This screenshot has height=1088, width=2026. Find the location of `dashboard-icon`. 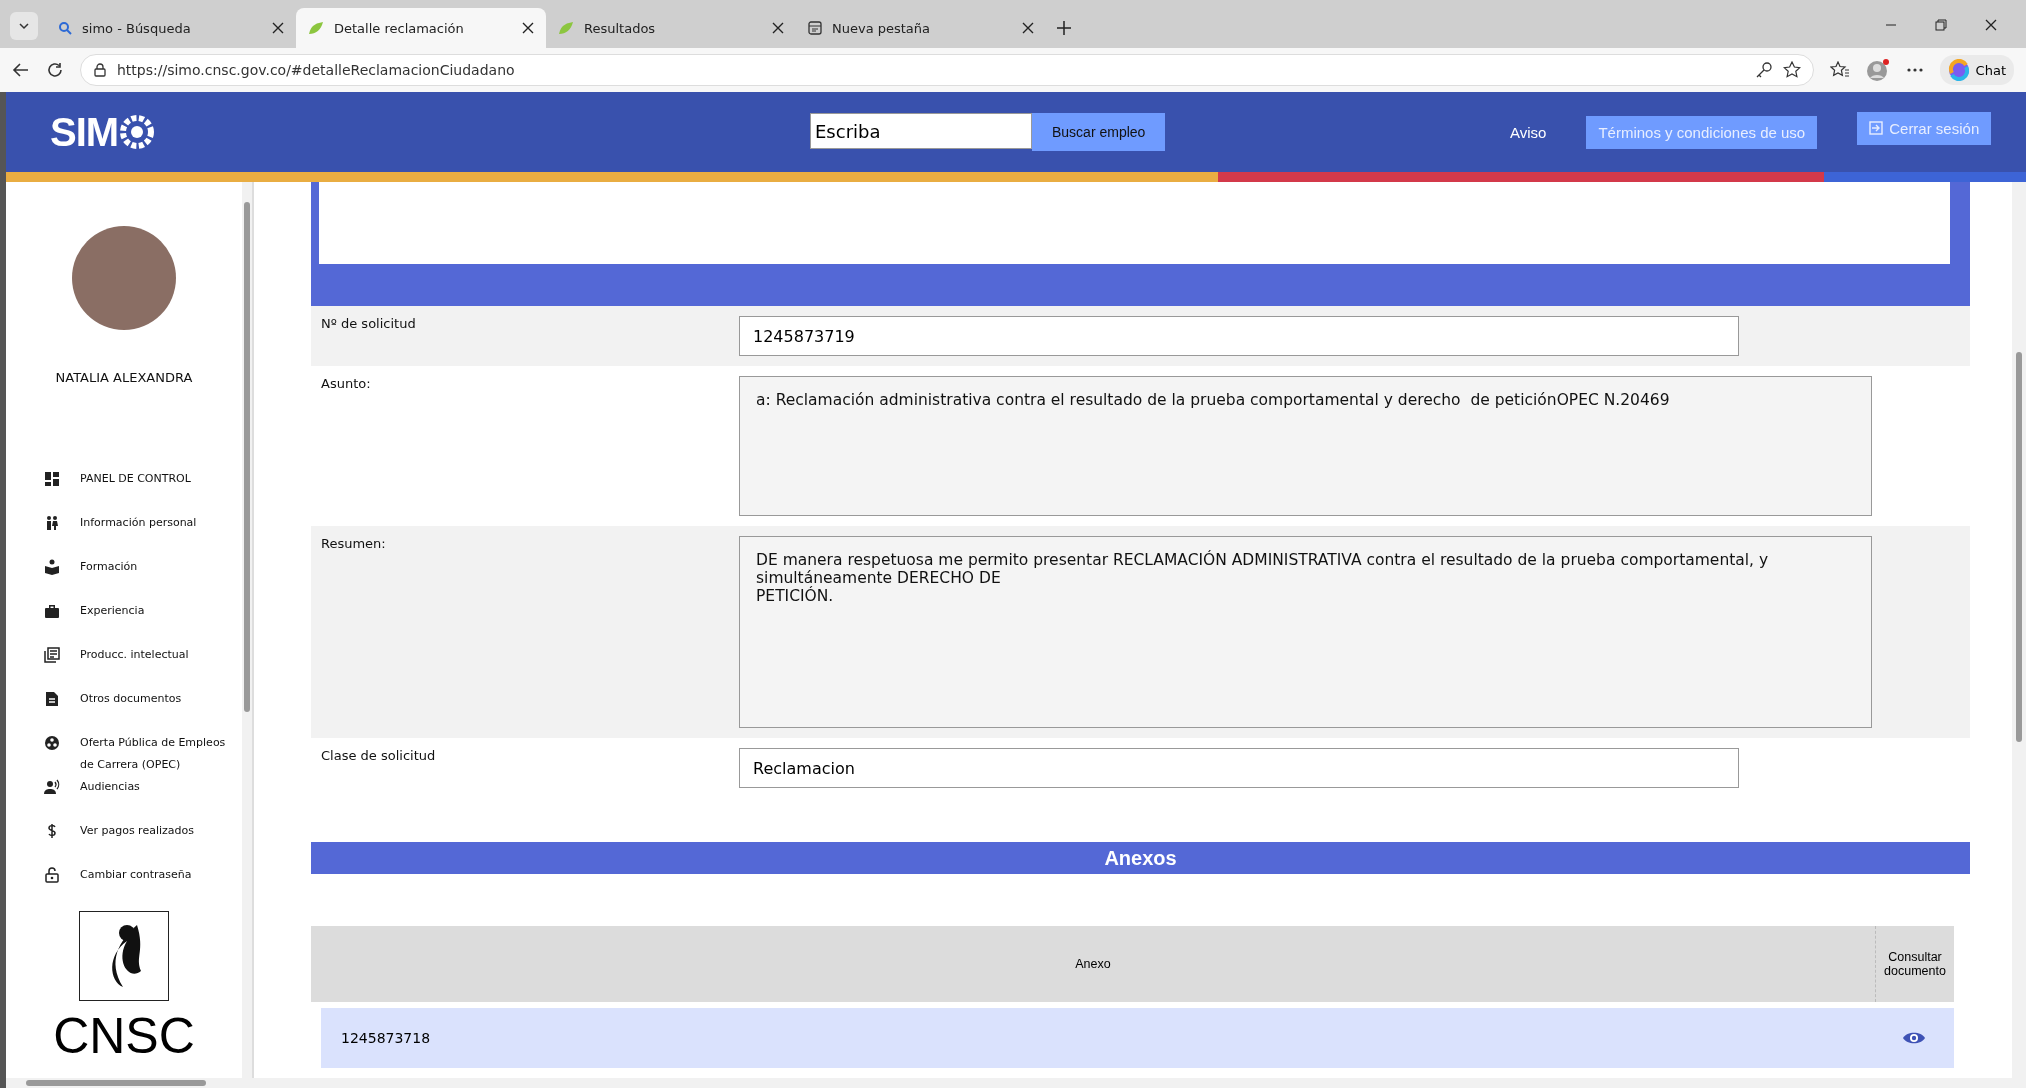

dashboard-icon is located at coordinates (52, 479).